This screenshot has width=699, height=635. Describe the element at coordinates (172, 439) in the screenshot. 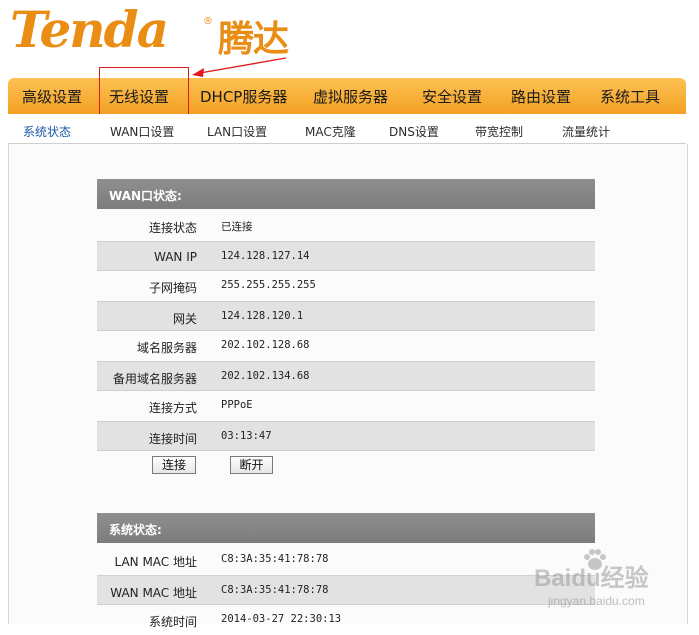

I see `row-label: 连接时间` at that location.